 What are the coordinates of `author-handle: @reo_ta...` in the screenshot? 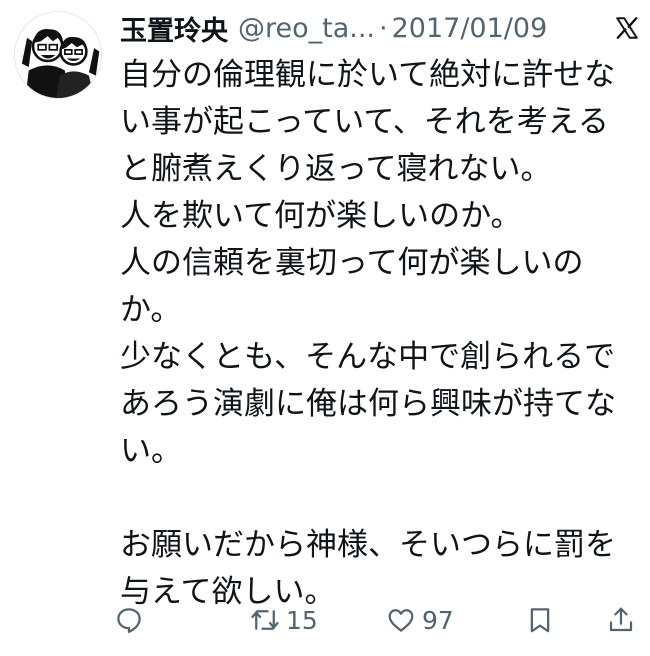 It's located at (306, 28).